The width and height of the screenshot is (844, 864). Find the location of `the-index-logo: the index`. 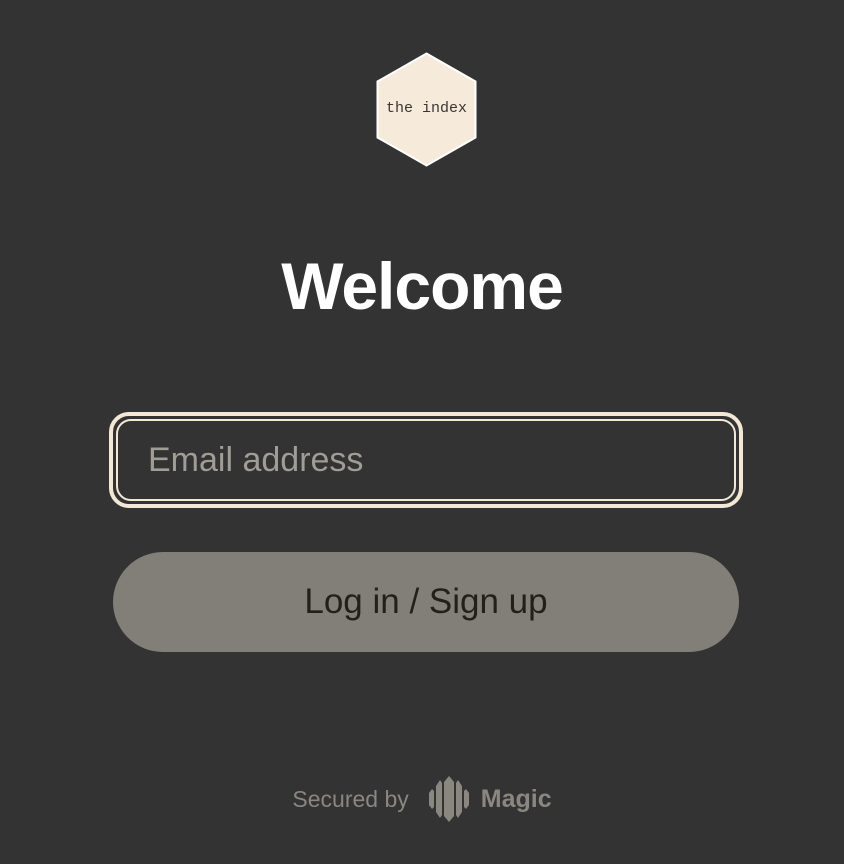

the-index-logo: the index is located at coordinates (426, 109).